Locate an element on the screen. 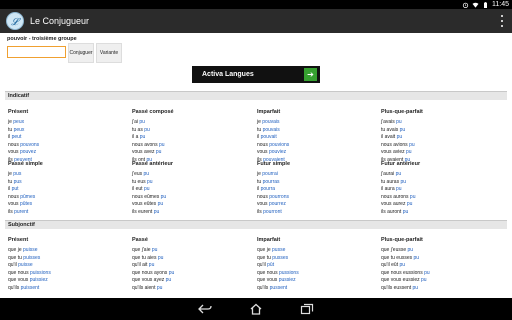 Image resolution: width=512 pixels, height=320 pixels. conjugation-line: ils eurent pu is located at coordinates (146, 211).